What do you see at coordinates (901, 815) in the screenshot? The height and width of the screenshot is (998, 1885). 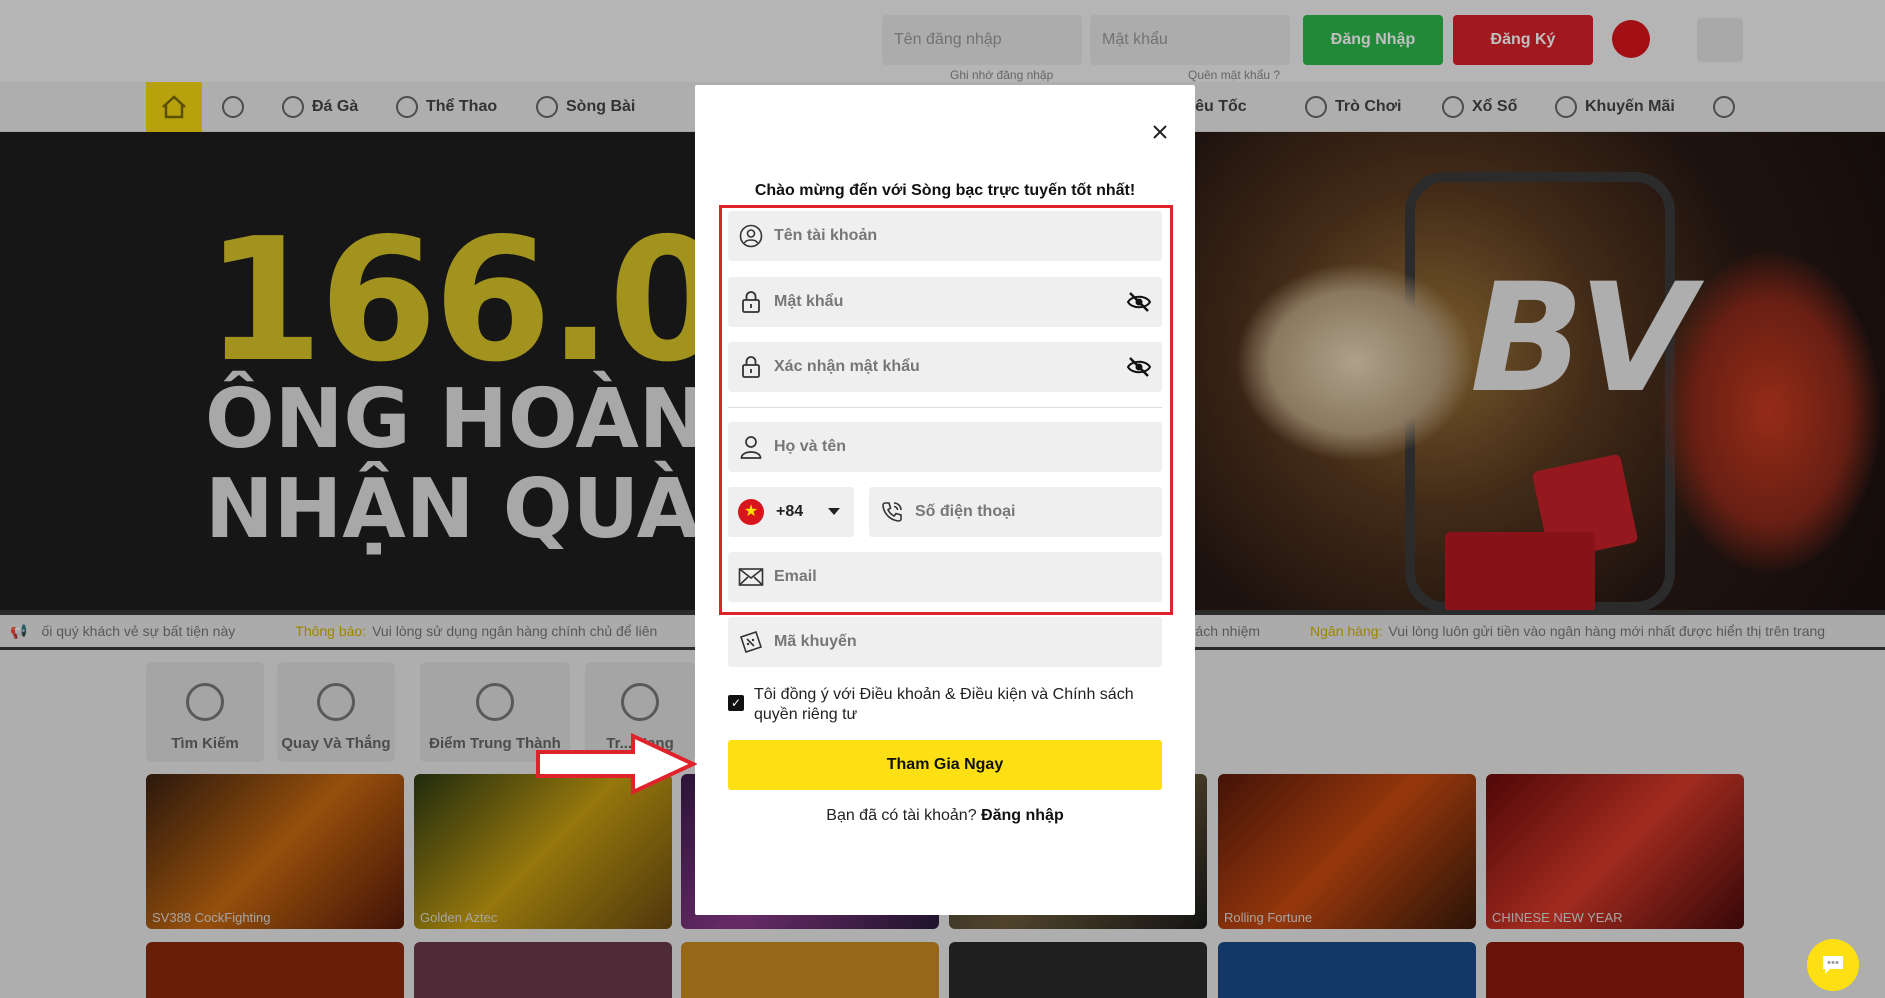 I see `have-account-text: Bạn đã có tài khoản?` at bounding box center [901, 815].